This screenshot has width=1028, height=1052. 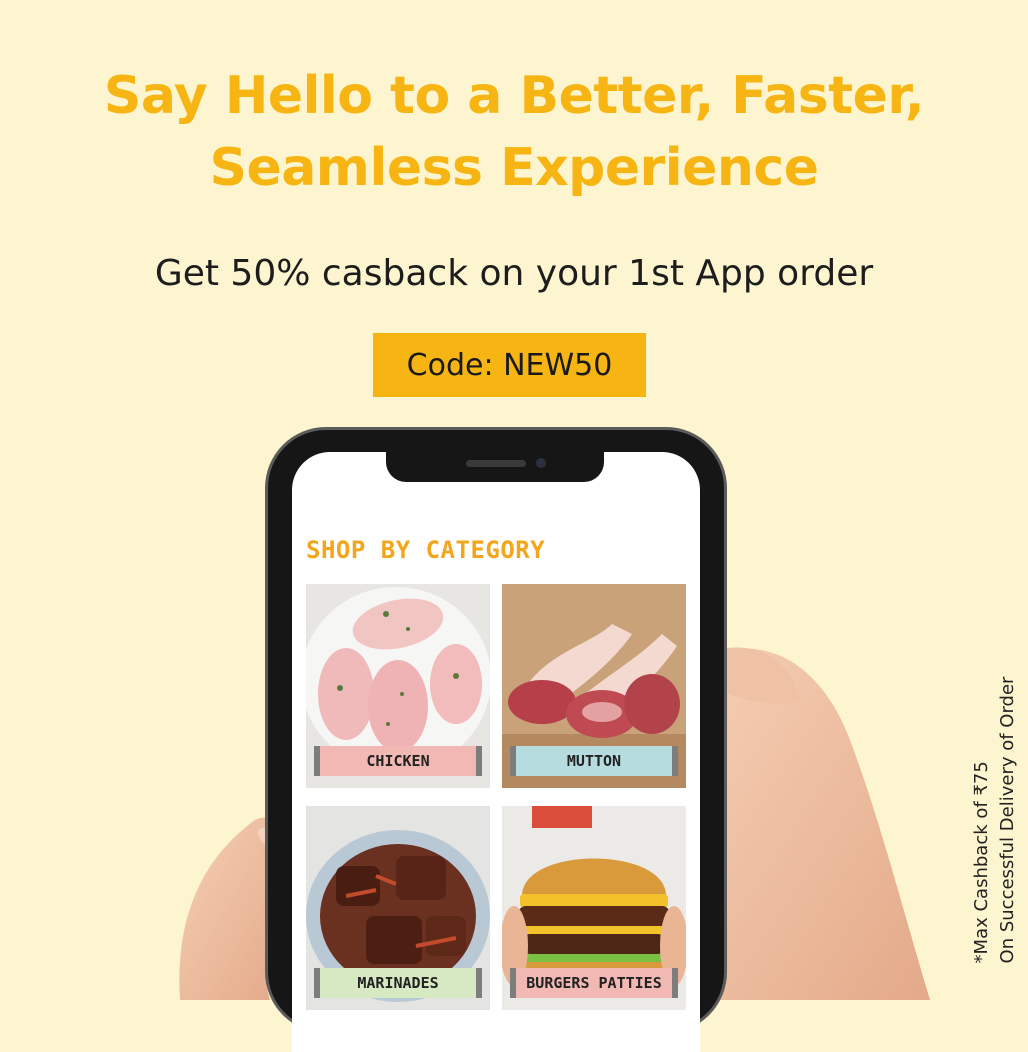 What do you see at coordinates (594, 686) in the screenshot?
I see `category-tile-mutton: MUTTON` at bounding box center [594, 686].